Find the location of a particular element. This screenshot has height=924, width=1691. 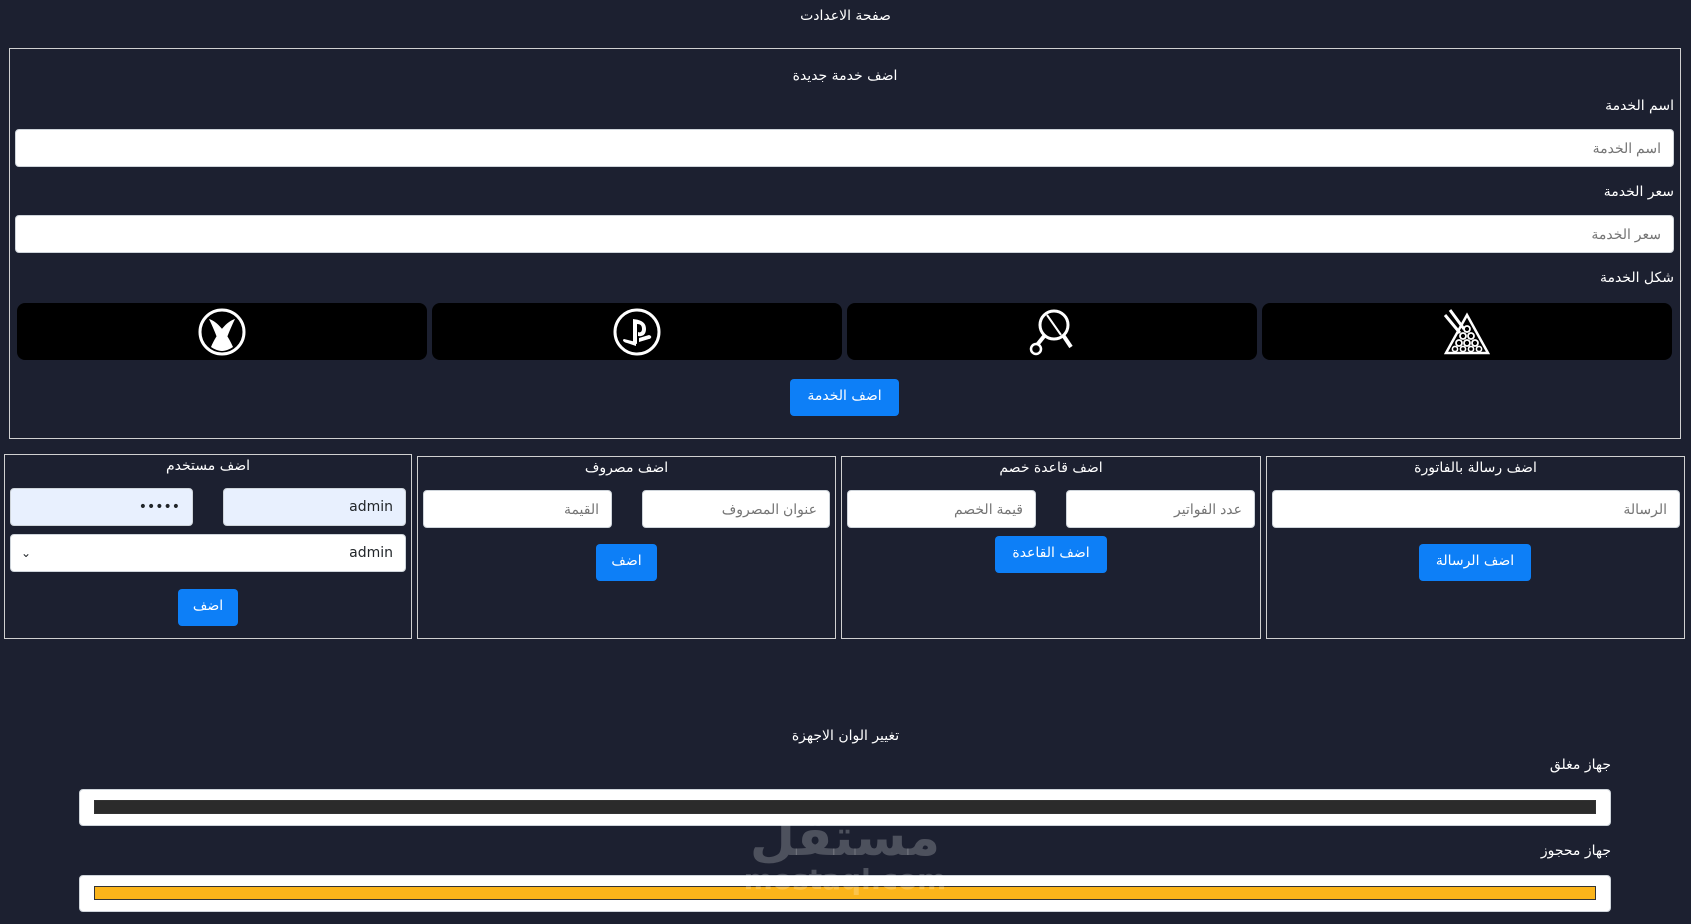

chevron-down-icon: ⌄ is located at coordinates (26, 553).